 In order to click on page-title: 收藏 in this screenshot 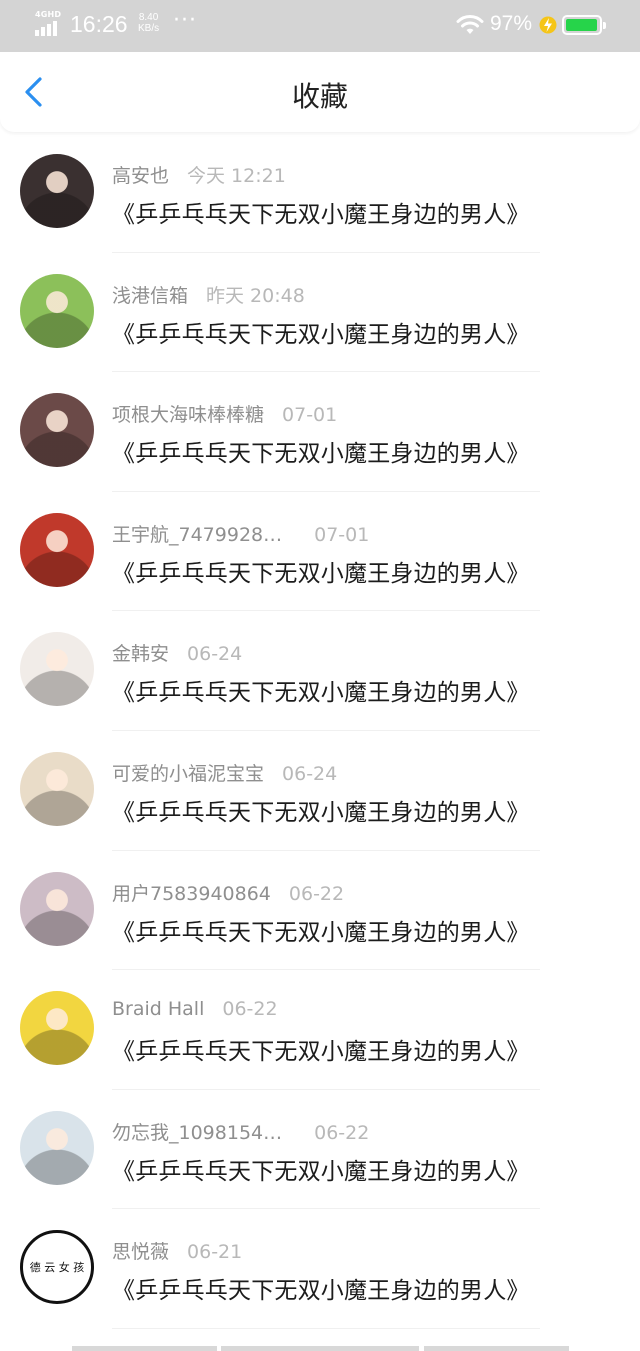, I will do `click(319, 96)`.